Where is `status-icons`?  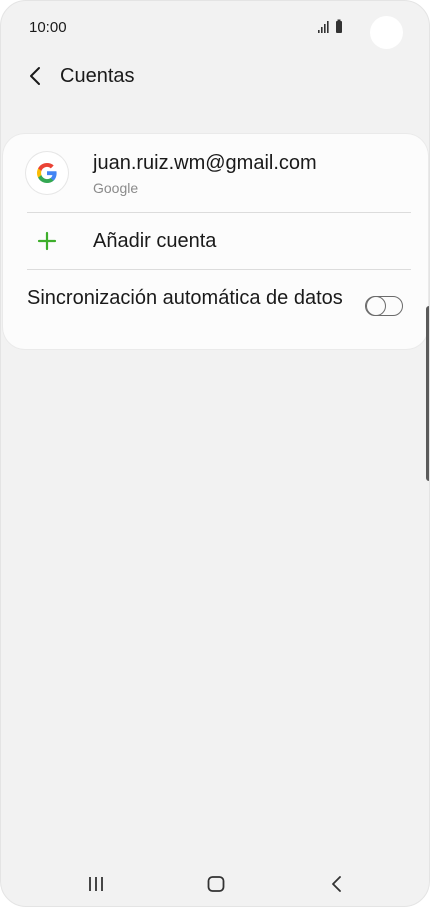
status-icons is located at coordinates (332, 27).